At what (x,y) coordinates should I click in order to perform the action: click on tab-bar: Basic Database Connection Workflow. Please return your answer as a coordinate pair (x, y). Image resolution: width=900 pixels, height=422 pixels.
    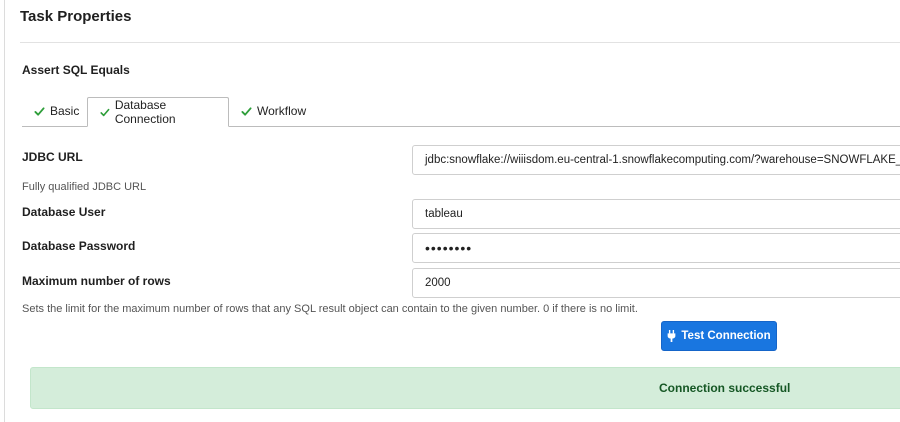
    Looking at the image, I should click on (461, 112).